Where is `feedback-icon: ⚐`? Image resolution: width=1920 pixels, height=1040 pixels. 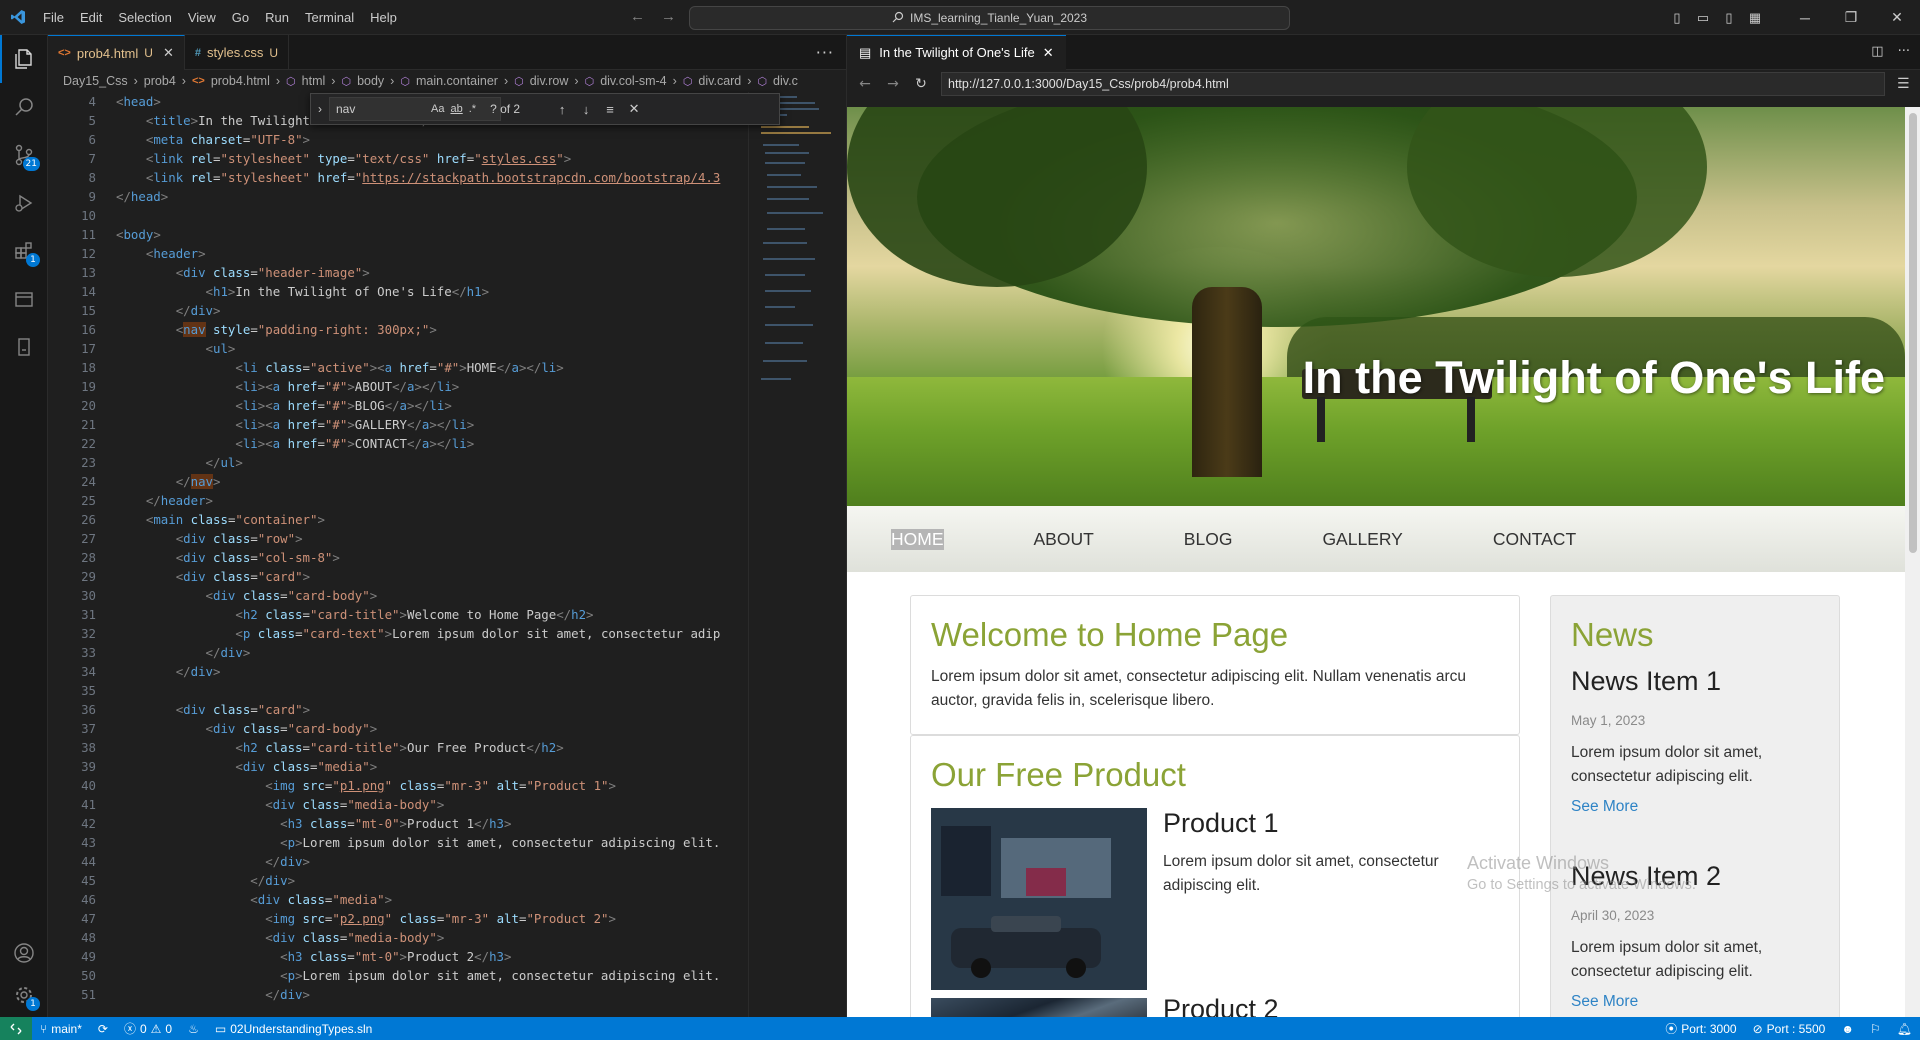
feedback-icon: ⚐ is located at coordinates (1875, 1029).